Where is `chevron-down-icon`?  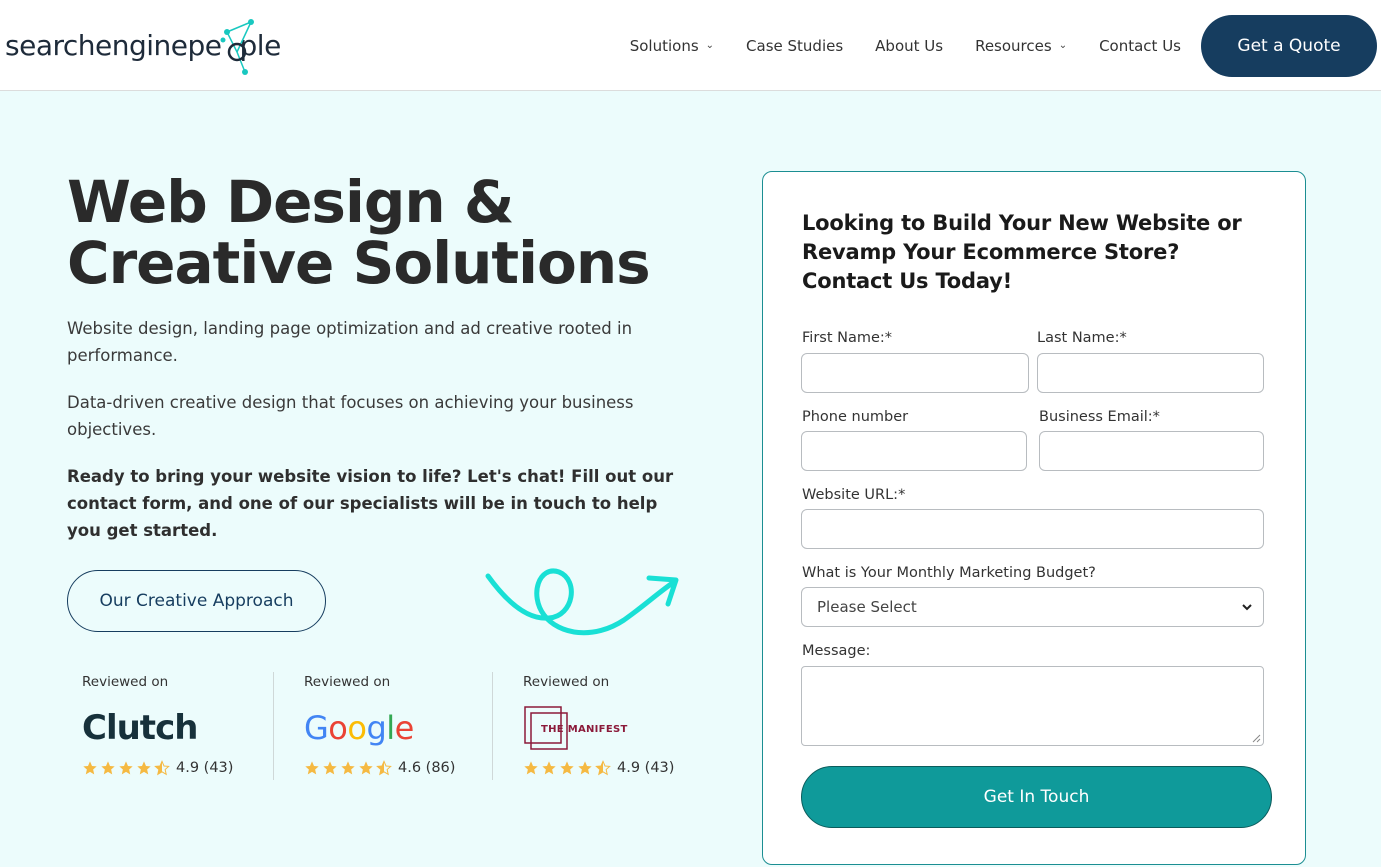
chevron-down-icon is located at coordinates (1247, 607).